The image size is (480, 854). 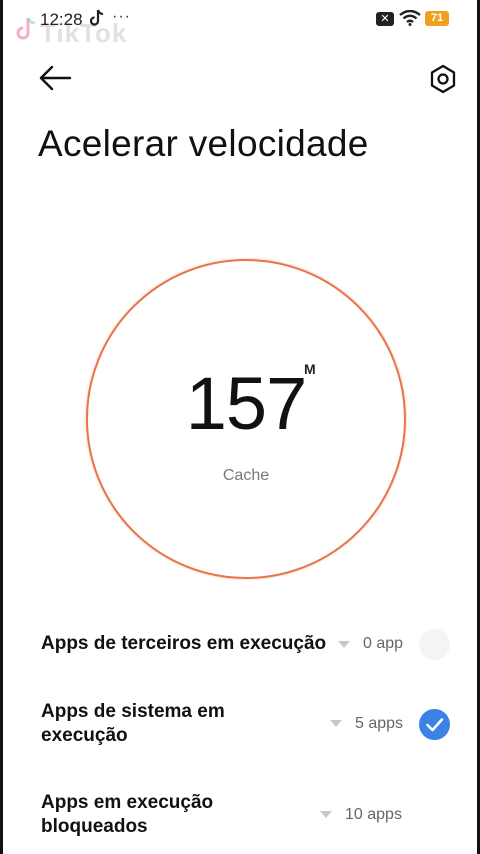 I want to click on checkmark-icon, so click(x=435, y=725).